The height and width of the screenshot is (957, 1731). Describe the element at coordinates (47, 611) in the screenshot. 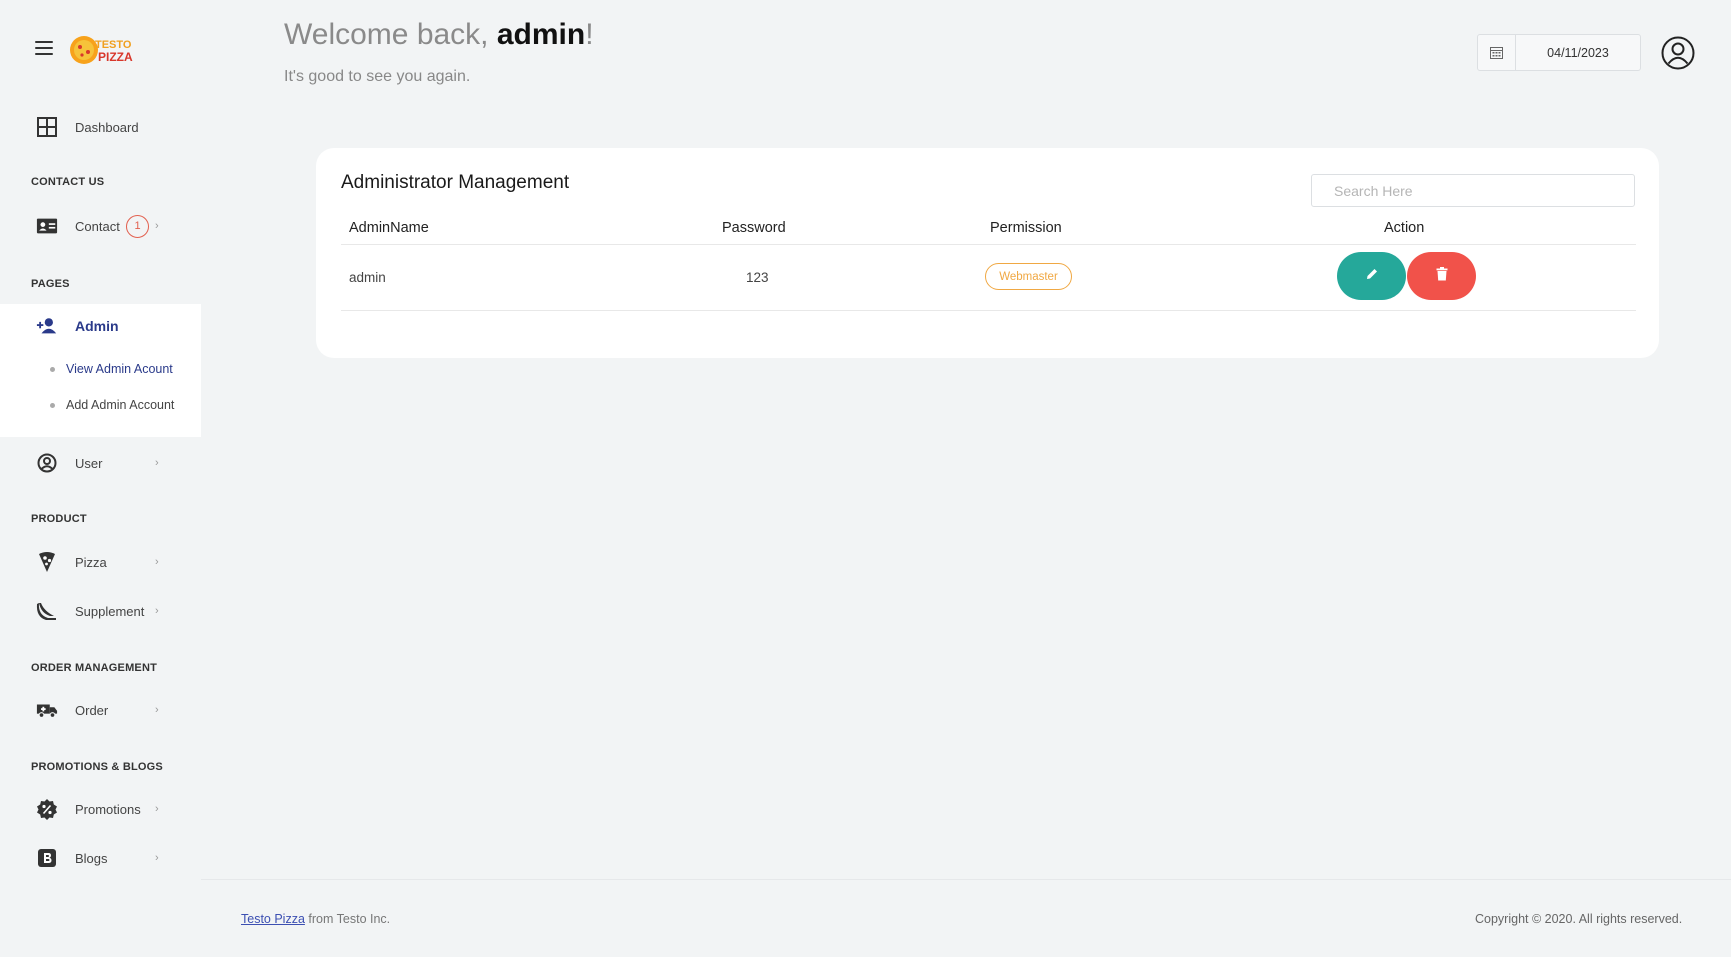

I see `drumstick-icon` at that location.